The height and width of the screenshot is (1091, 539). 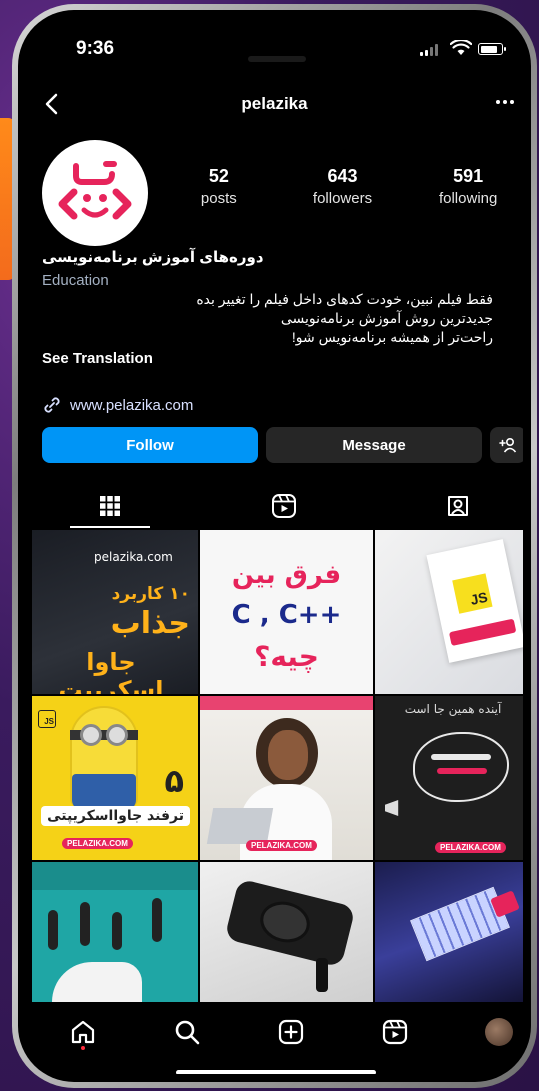 I want to click on tagged-person-icon, so click(x=458, y=506).